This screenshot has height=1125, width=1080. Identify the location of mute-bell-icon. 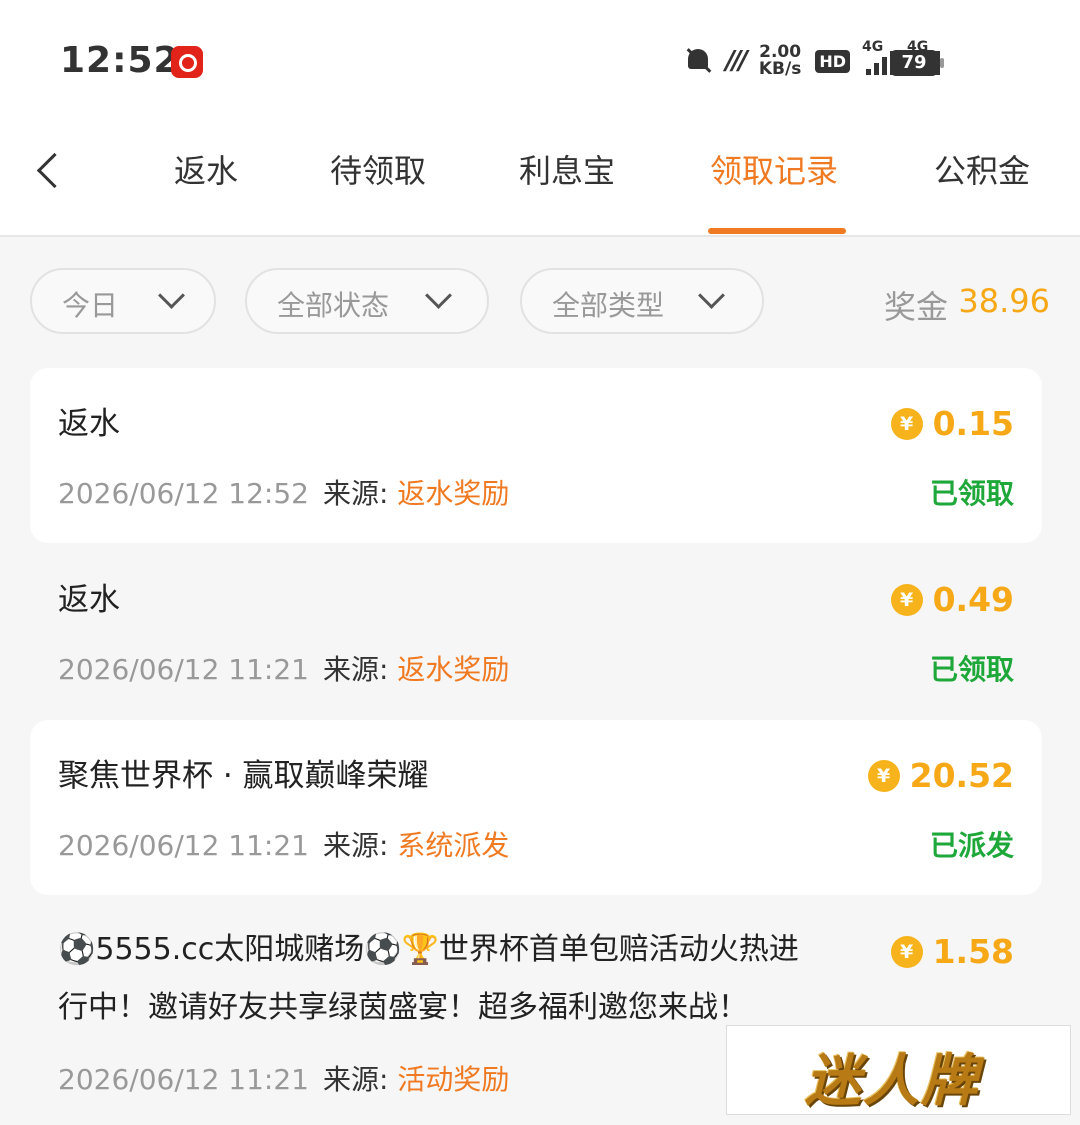
(698, 61).